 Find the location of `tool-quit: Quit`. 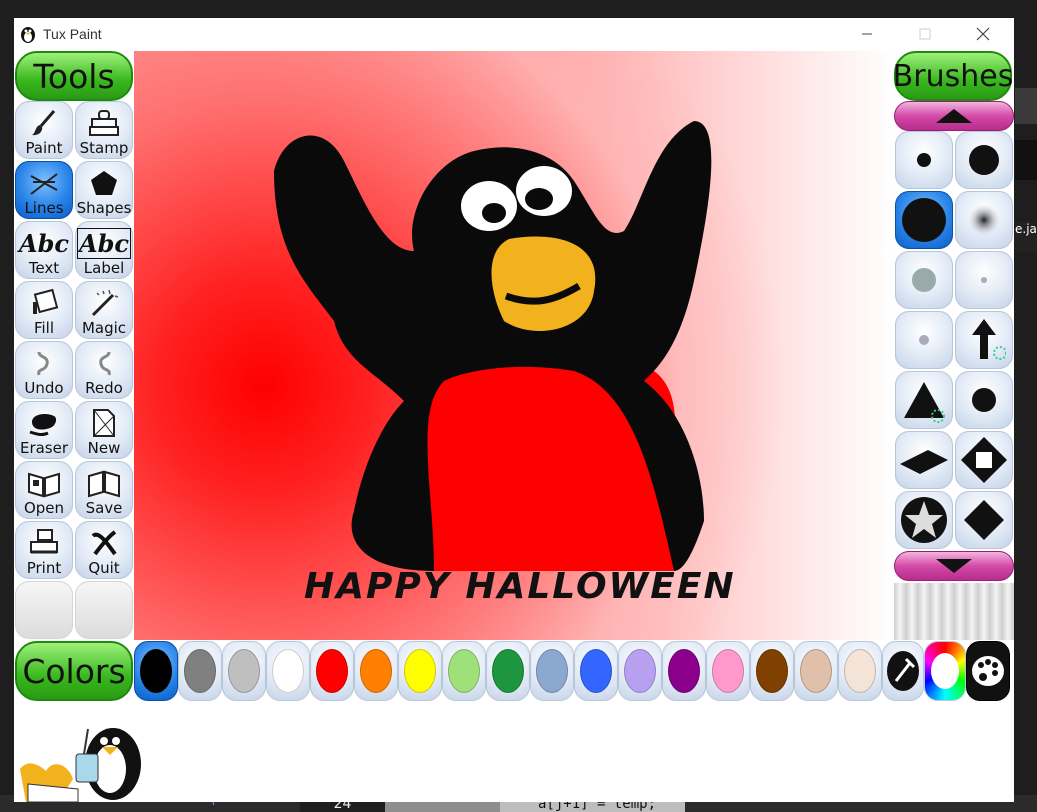

tool-quit: Quit is located at coordinates (104, 550).